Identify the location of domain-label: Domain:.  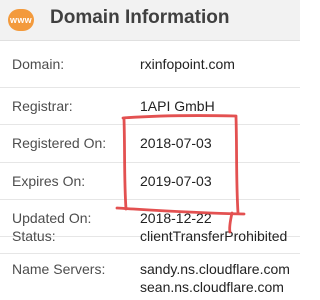
(38, 64).